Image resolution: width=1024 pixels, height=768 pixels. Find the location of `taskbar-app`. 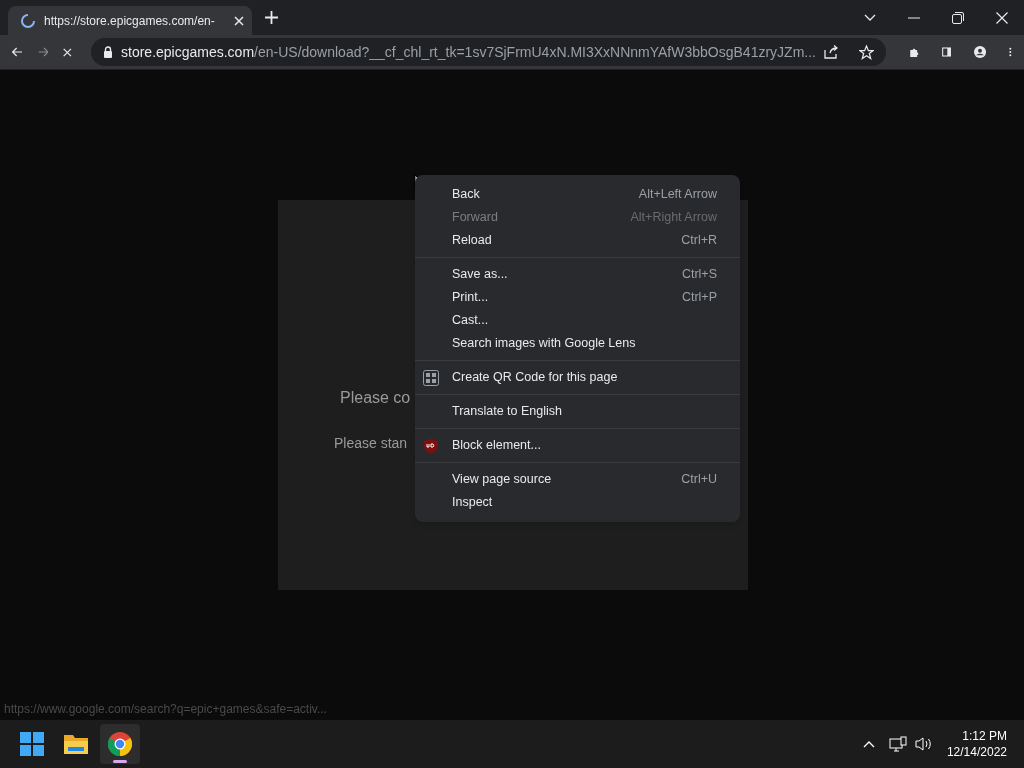

taskbar-app is located at coordinates (120, 744).